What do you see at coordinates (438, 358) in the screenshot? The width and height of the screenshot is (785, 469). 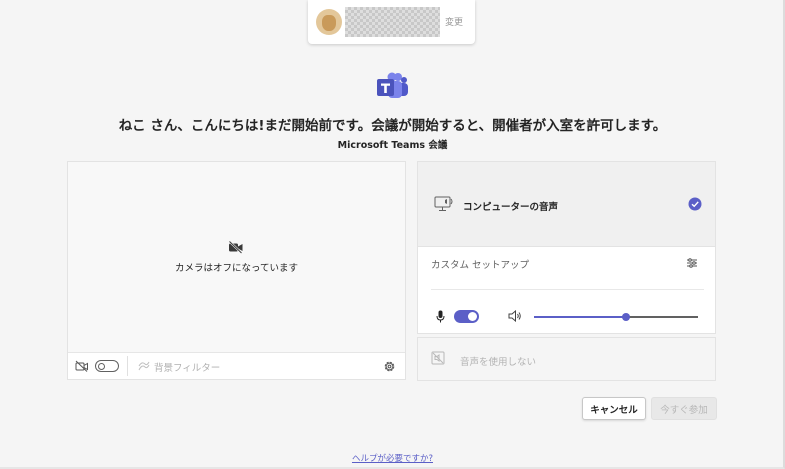 I see `speaker-off-icon` at bounding box center [438, 358].